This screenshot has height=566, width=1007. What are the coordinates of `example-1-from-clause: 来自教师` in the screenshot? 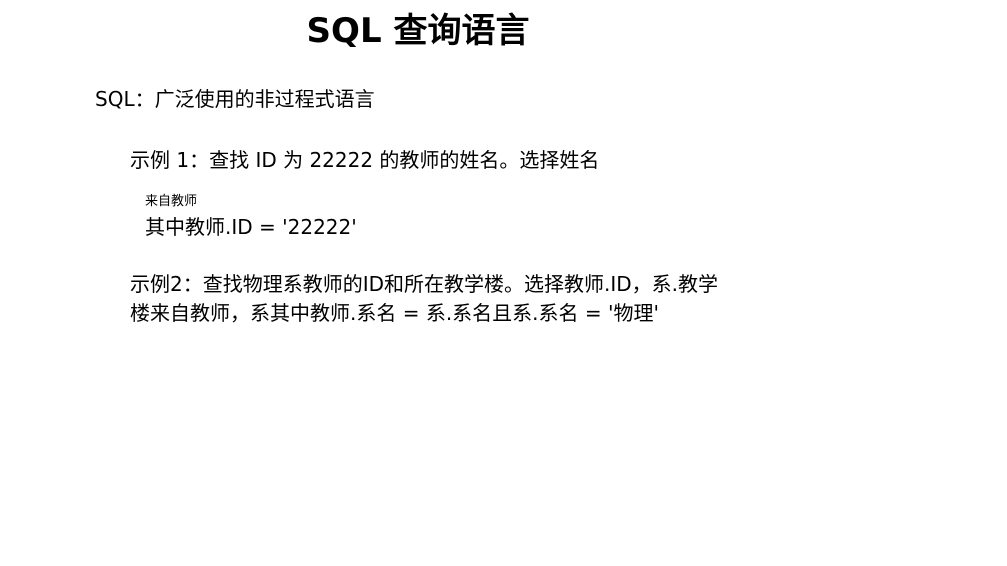 It's located at (171, 201).